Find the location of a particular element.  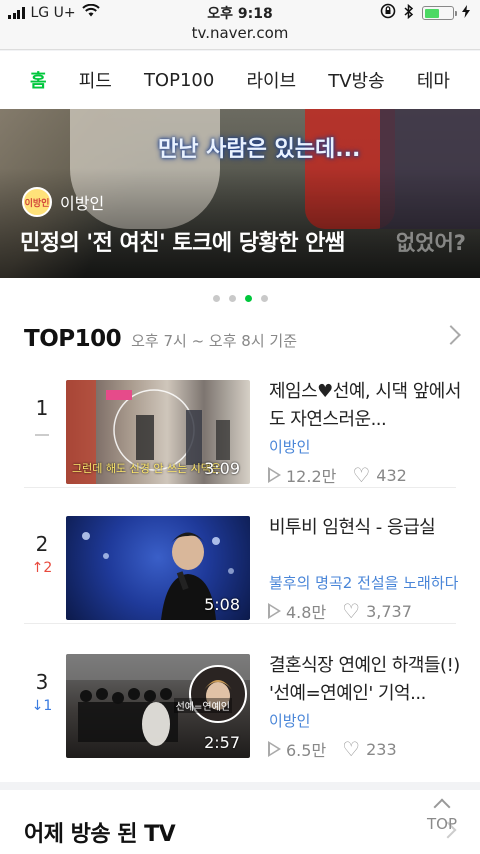

rank-change-up: ↑2 is located at coordinates (42, 568).